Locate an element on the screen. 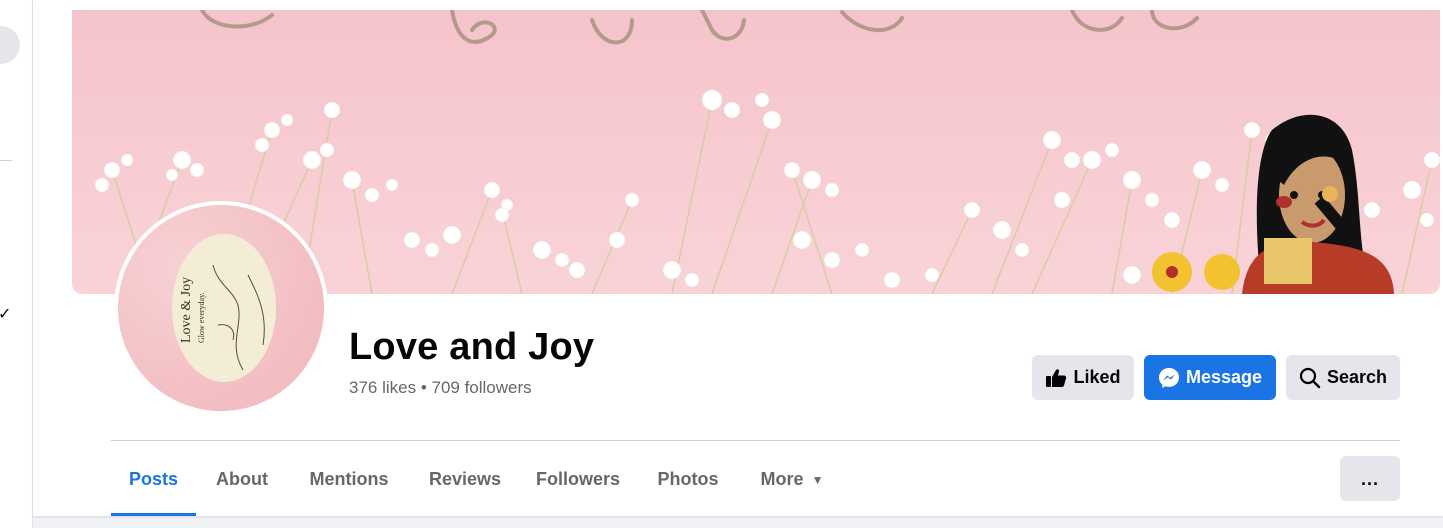  check-icon: ✓ is located at coordinates (5, 314).